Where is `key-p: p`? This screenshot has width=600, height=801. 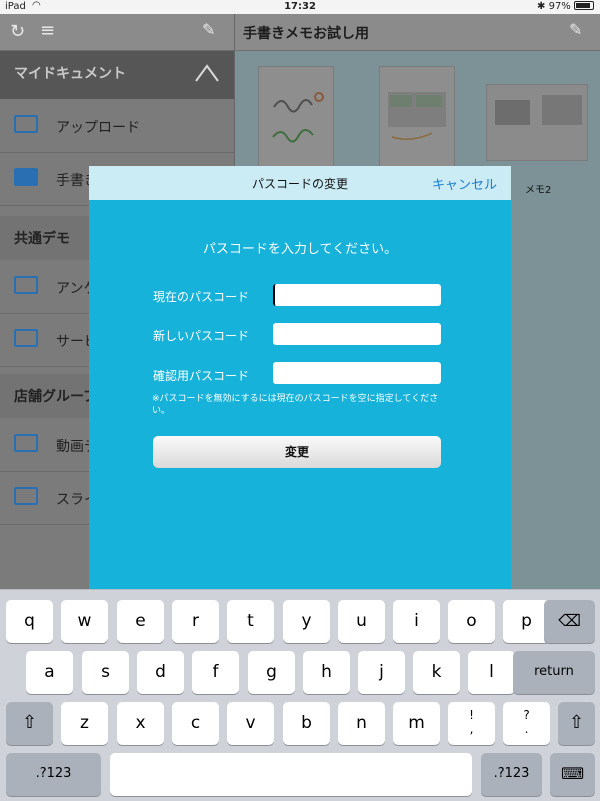
key-p: p is located at coordinates (526, 621).